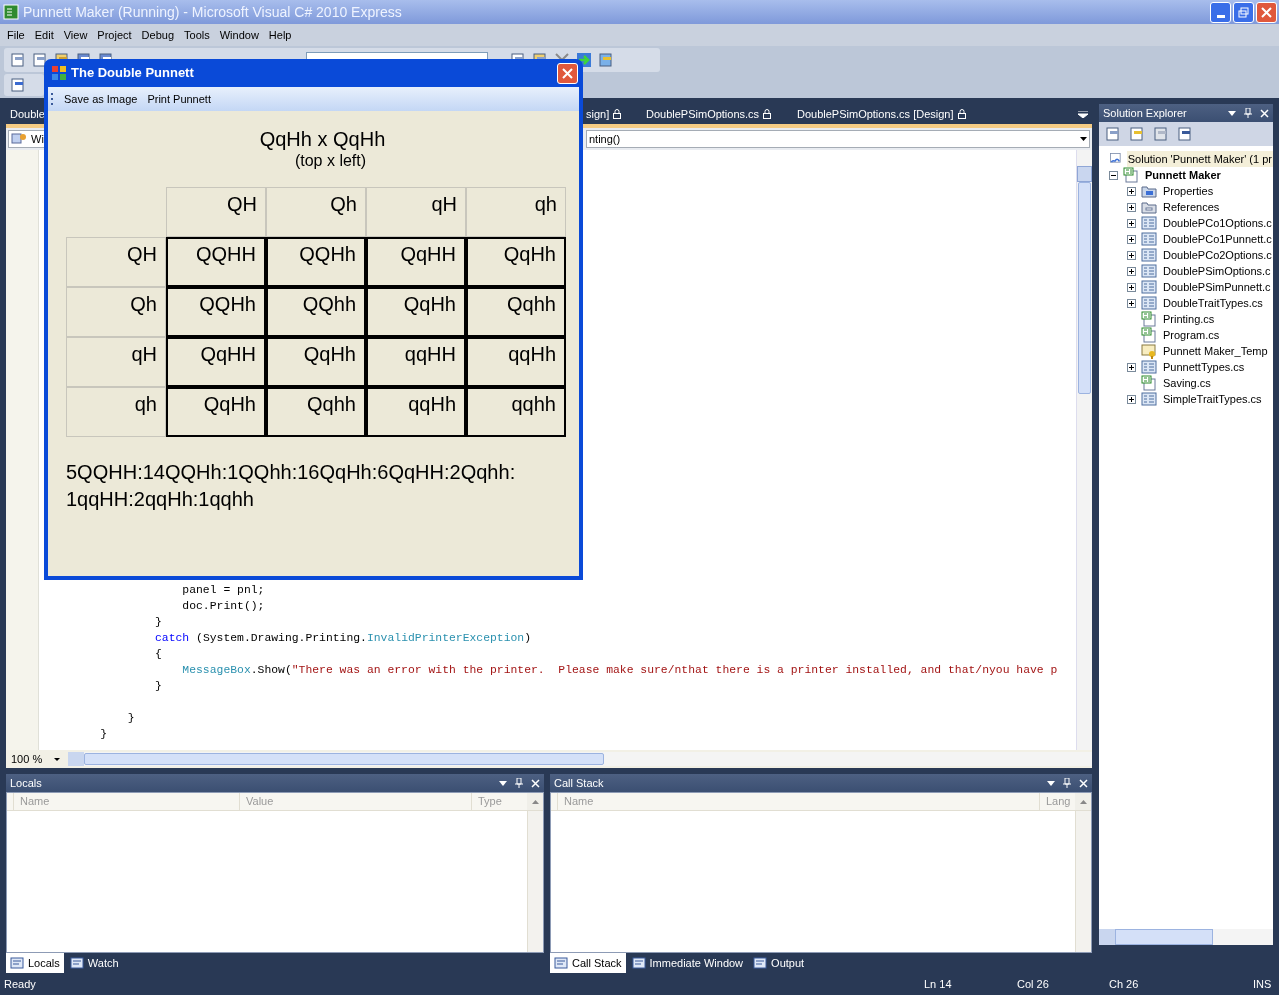 The width and height of the screenshot is (1279, 995). I want to click on panel-title: Solution Explorer, so click(1145, 113).